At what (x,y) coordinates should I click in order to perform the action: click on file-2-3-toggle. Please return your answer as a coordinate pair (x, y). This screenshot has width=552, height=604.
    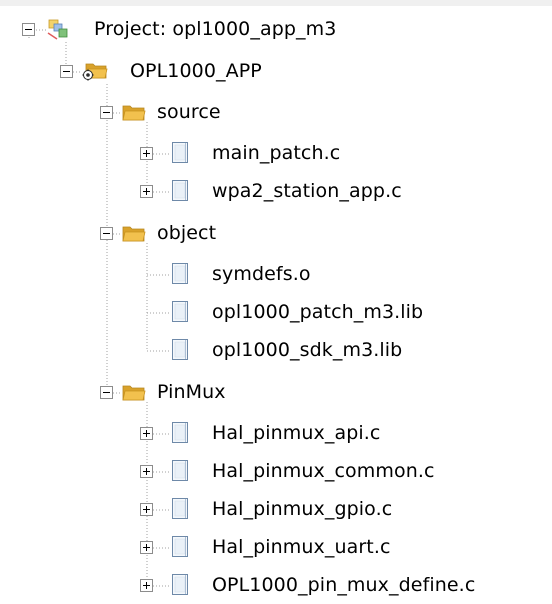
    Looking at the image, I should click on (146, 547).